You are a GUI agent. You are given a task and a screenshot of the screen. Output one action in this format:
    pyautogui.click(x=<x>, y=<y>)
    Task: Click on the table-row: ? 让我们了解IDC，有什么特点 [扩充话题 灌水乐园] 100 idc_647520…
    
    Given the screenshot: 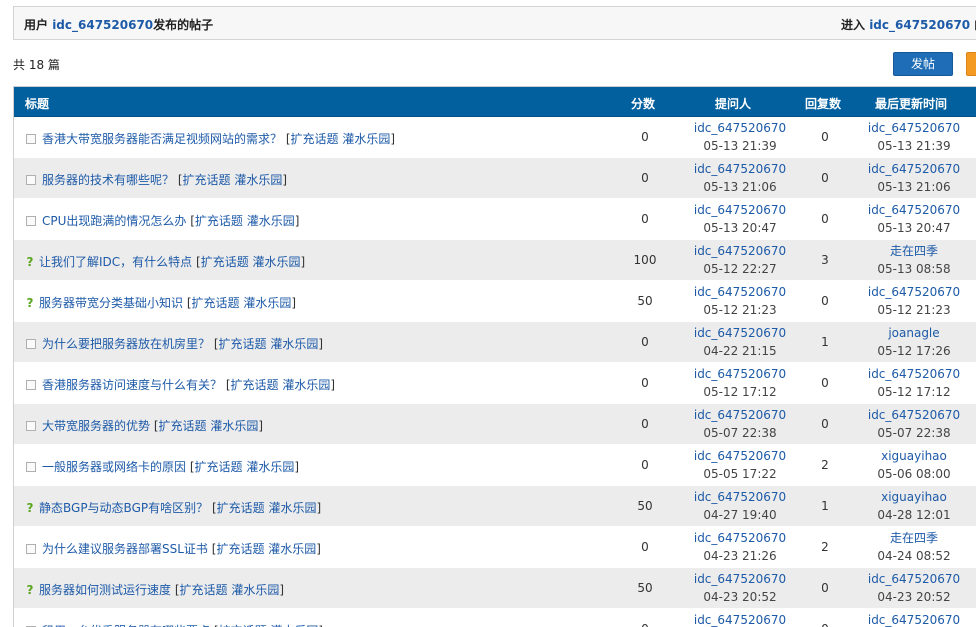 What is the action you would take?
    pyautogui.click(x=495, y=260)
    